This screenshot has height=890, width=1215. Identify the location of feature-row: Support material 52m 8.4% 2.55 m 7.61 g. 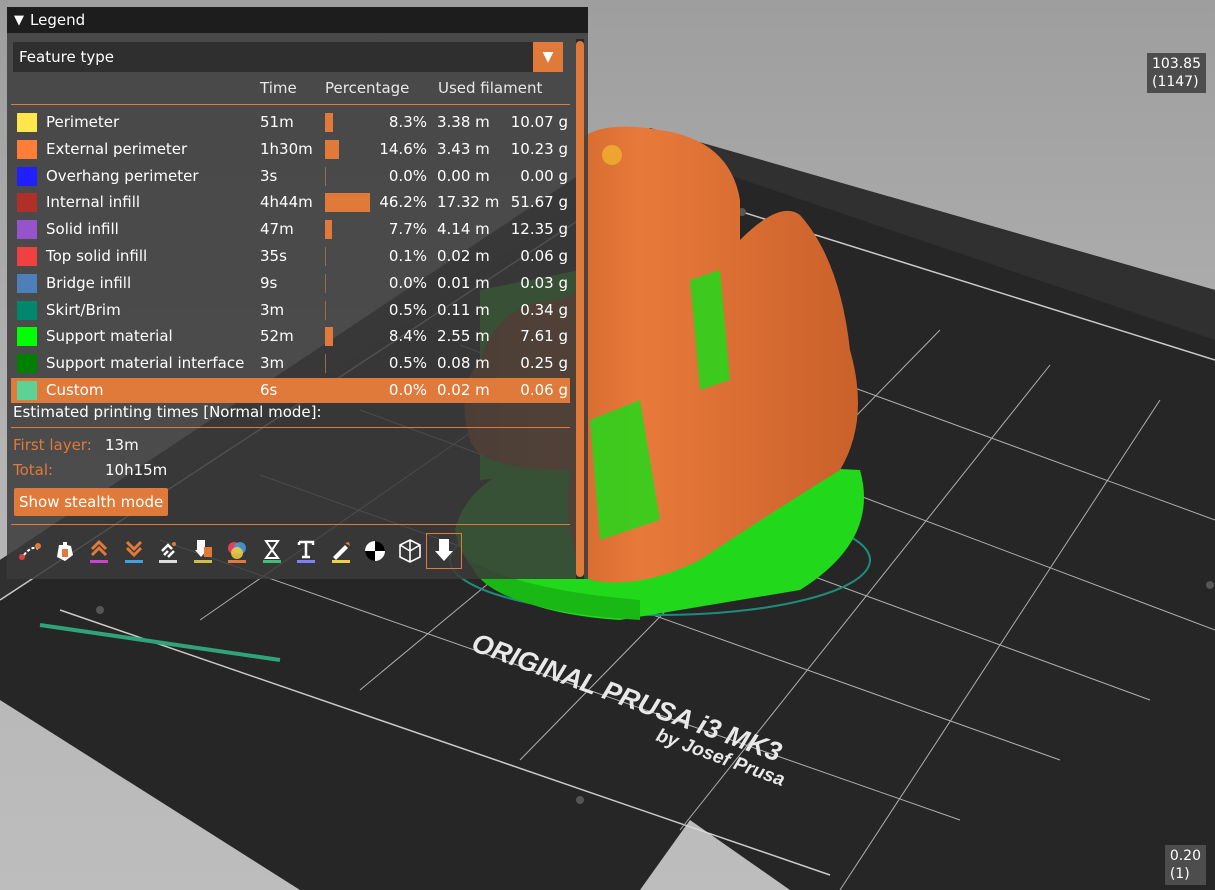
(290, 336).